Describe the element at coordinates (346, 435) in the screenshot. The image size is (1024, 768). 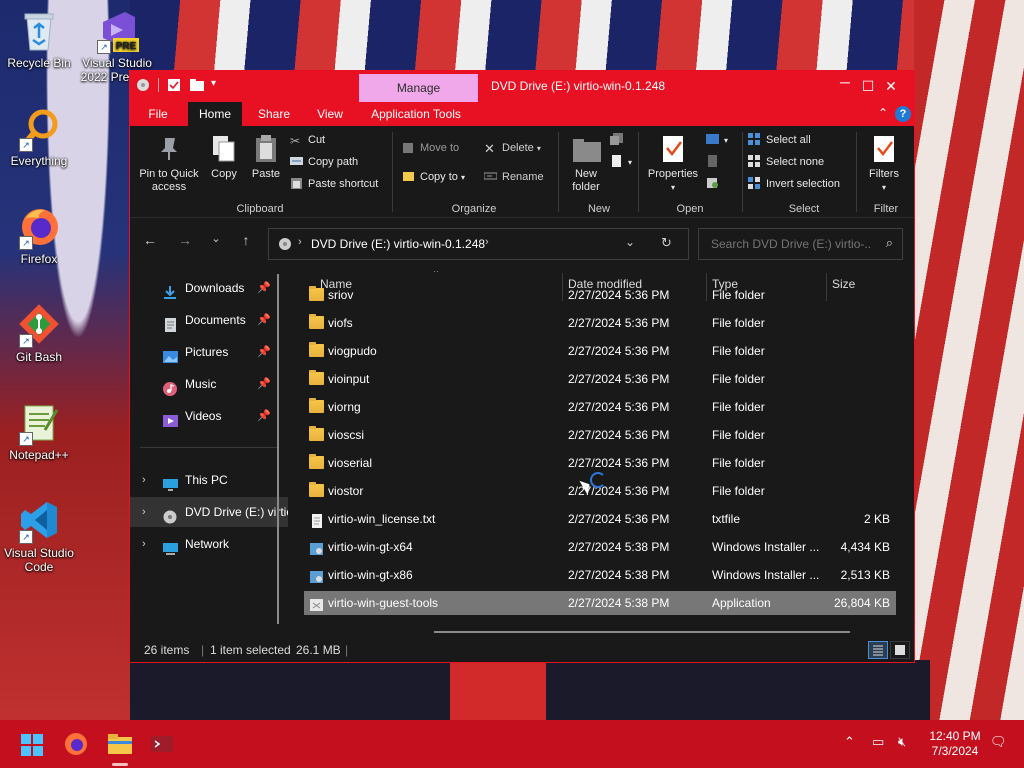
I see `file-name: vioscsi` at that location.